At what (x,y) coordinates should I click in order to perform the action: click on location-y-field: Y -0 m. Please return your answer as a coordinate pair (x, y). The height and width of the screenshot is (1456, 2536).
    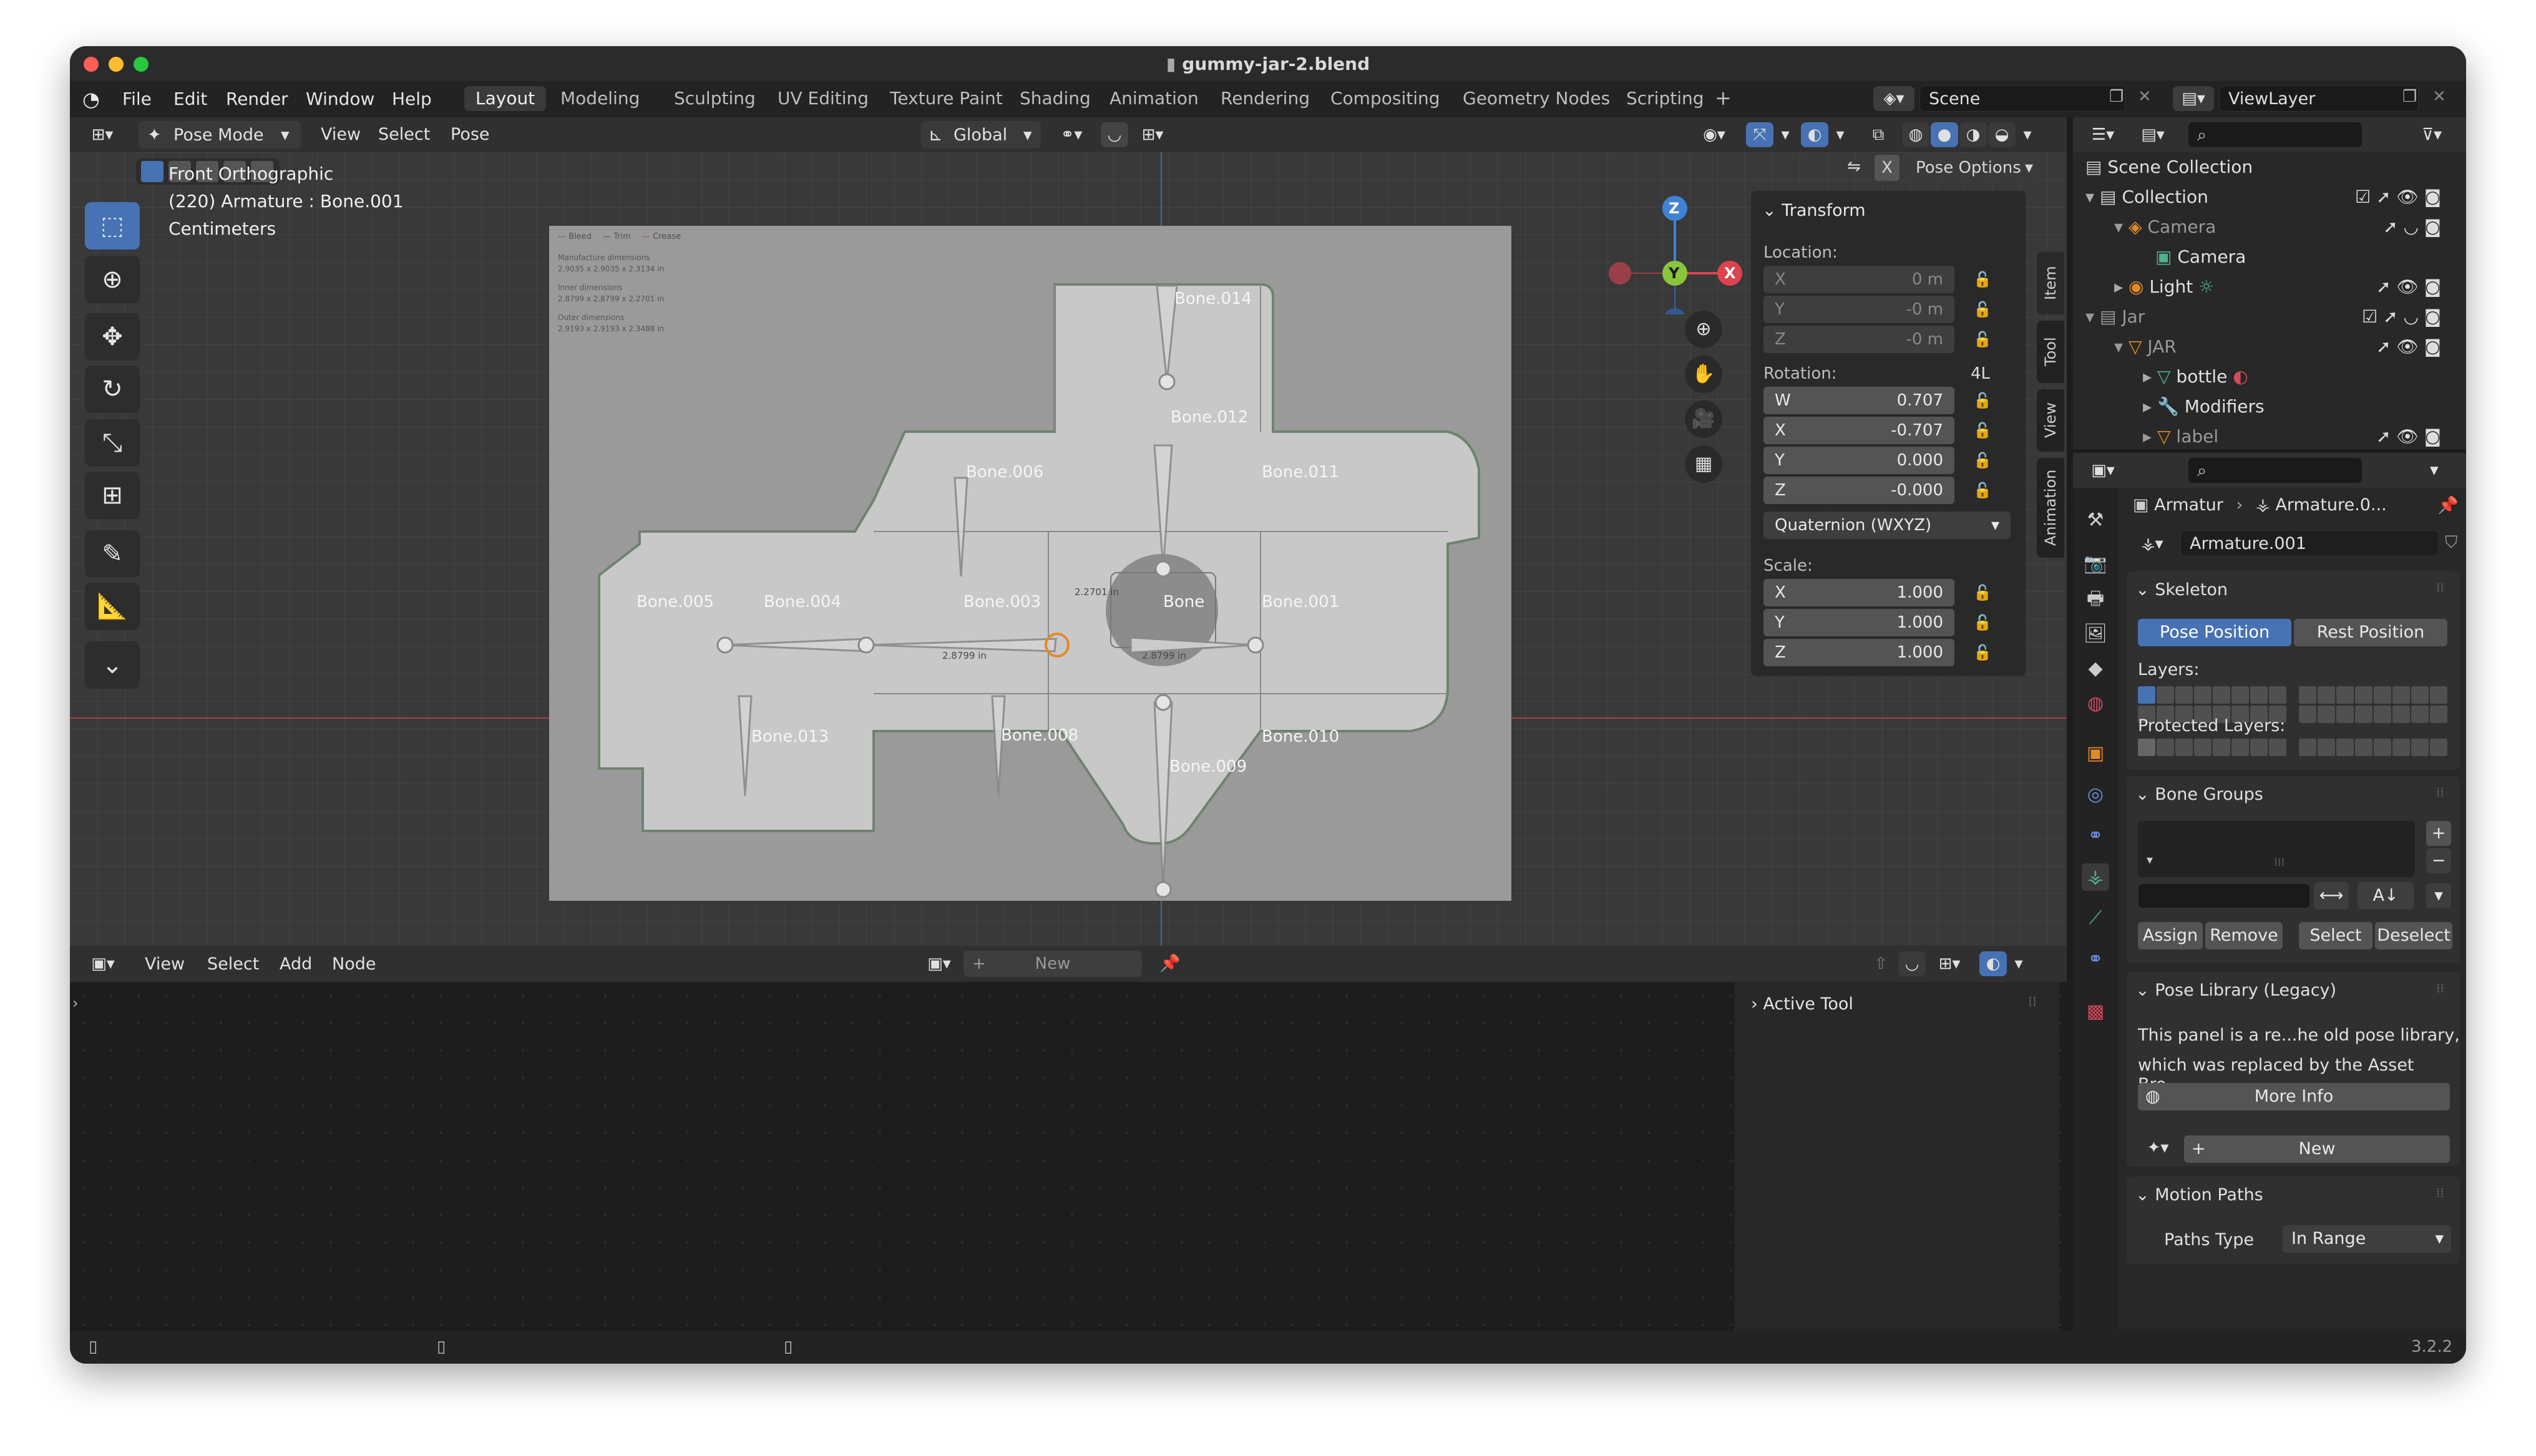
    Looking at the image, I should click on (1859, 309).